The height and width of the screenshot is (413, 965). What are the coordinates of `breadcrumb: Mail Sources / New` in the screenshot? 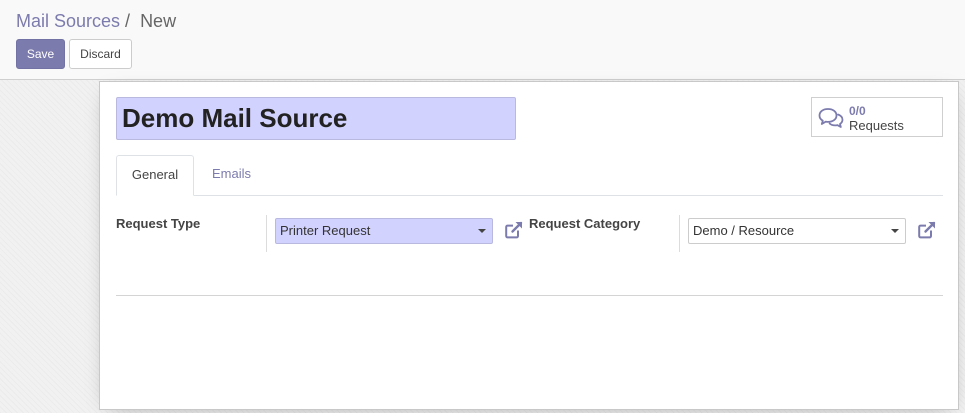 It's located at (96, 21).